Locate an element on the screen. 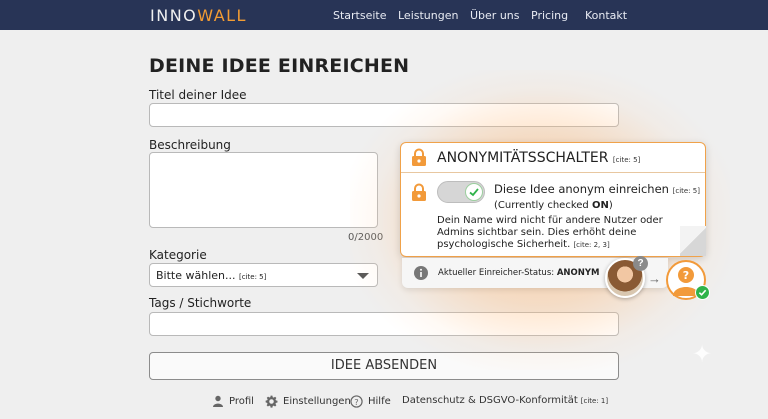  footer-profile-label: Profil is located at coordinates (241, 401).